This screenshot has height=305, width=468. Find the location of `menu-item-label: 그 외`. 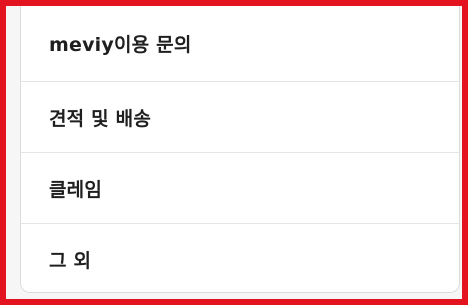

menu-item-label: 그 외 is located at coordinates (70, 261).